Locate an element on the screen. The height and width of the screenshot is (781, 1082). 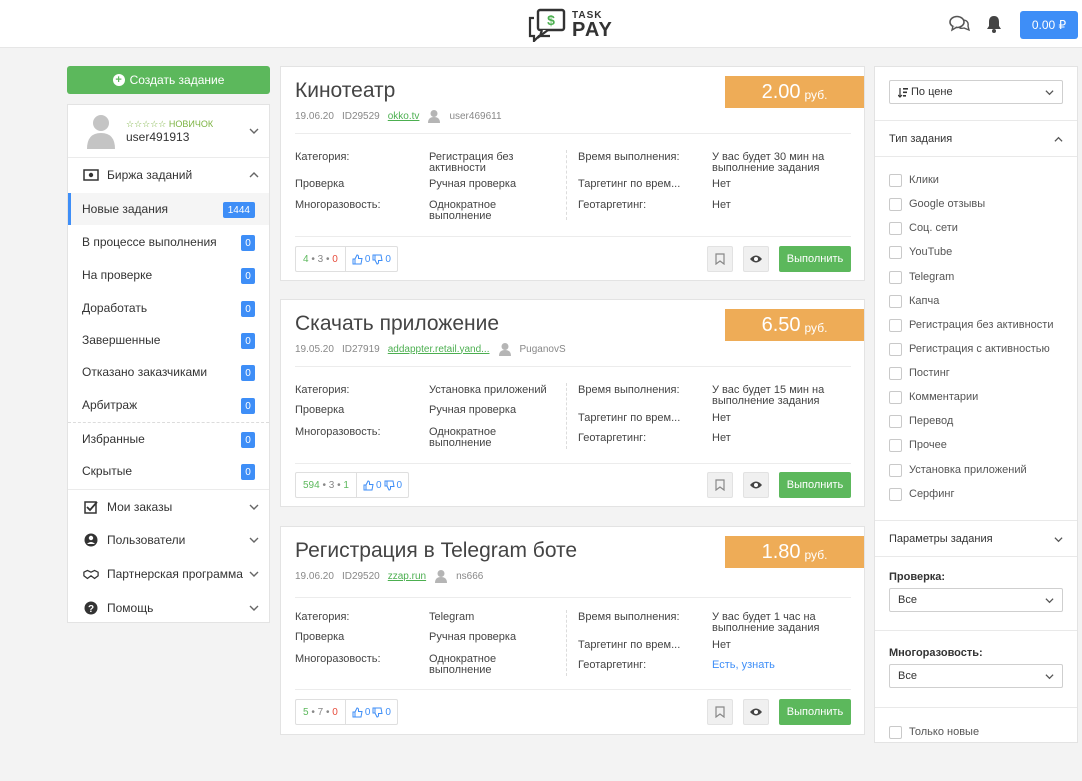
nav-arbitration: Арбитраж 0 is located at coordinates (168, 405).